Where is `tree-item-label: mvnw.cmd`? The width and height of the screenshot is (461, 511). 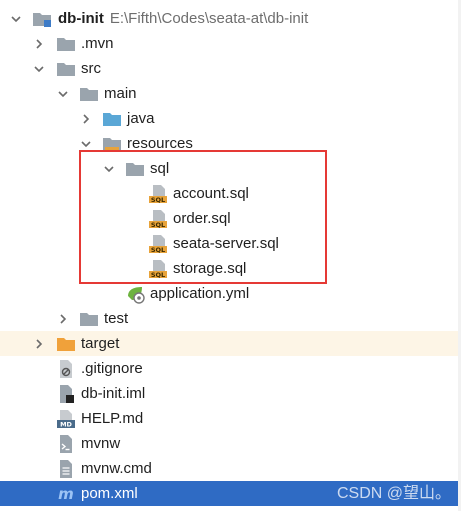
tree-item-label: mvnw.cmd is located at coordinates (116, 468).